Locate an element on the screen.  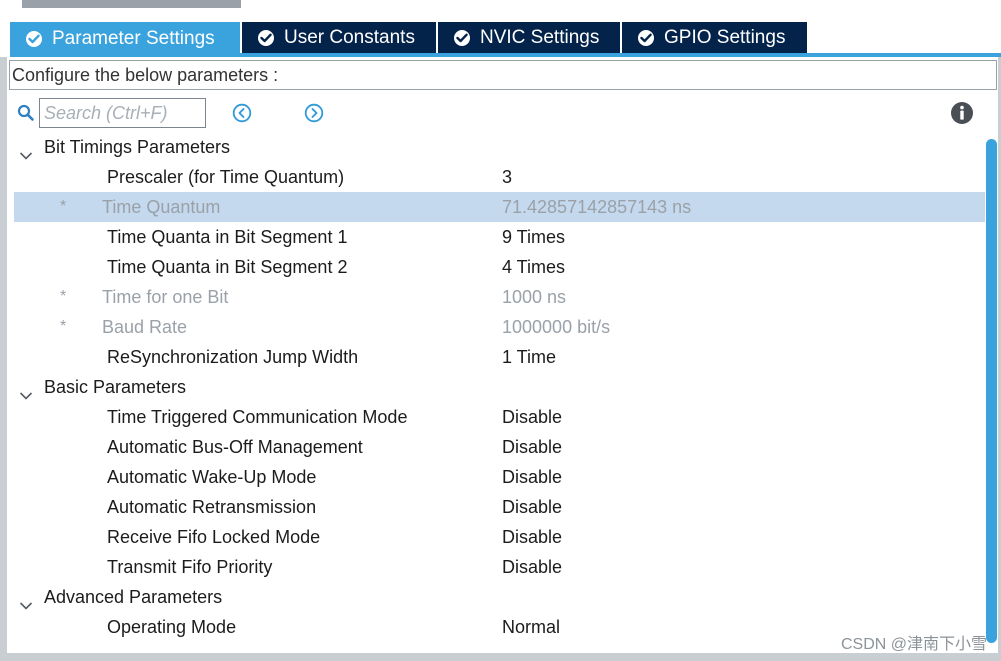
search-input is located at coordinates (122, 113).